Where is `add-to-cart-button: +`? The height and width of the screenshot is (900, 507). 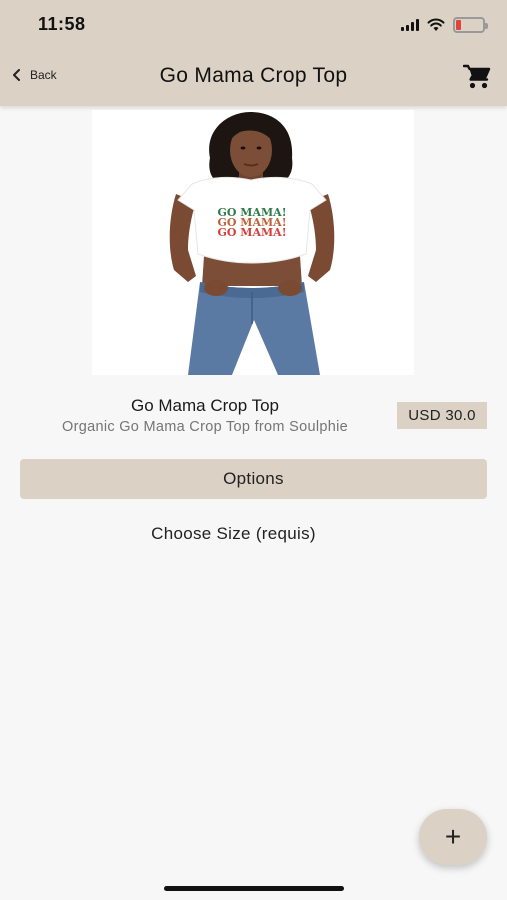 add-to-cart-button: + is located at coordinates (453, 837).